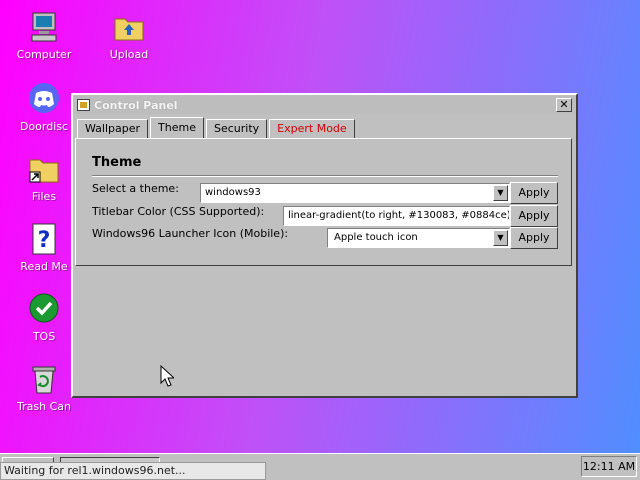  I want to click on desktop-icon-upload: Upload, so click(129, 35).